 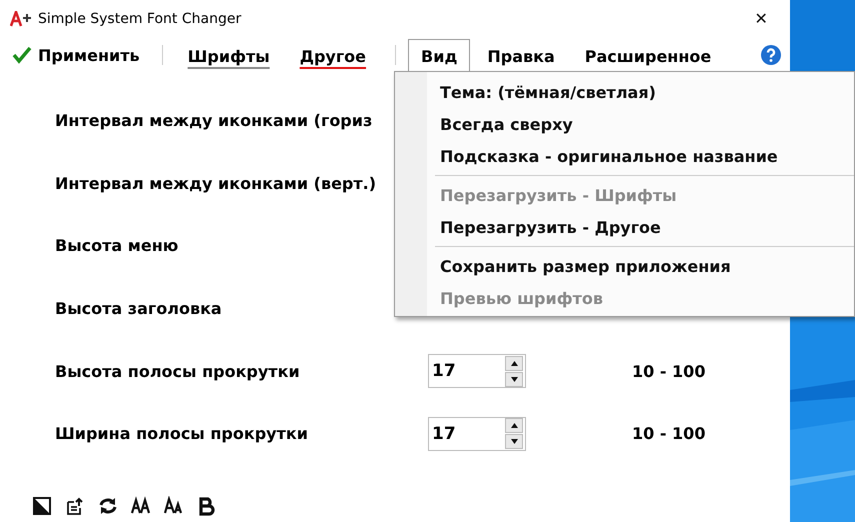 I want to click on setting-label: Интервал между иконками (гориз, so click(x=214, y=120).